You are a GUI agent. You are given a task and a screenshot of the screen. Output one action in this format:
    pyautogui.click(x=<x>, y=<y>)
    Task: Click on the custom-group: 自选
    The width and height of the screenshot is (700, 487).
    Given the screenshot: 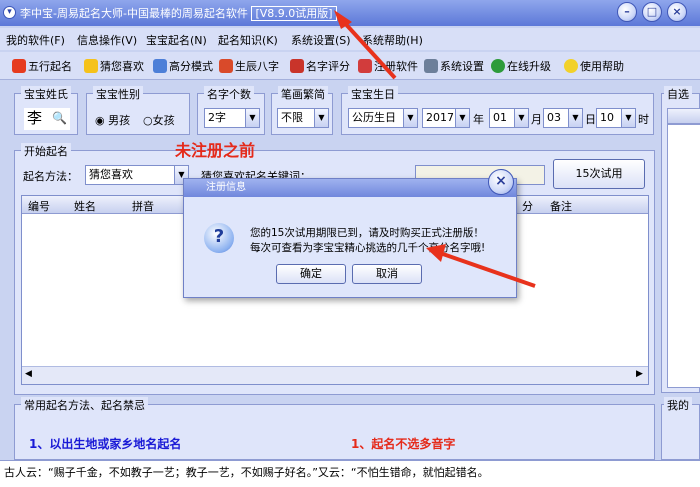 What is the action you would take?
    pyautogui.click(x=680, y=239)
    